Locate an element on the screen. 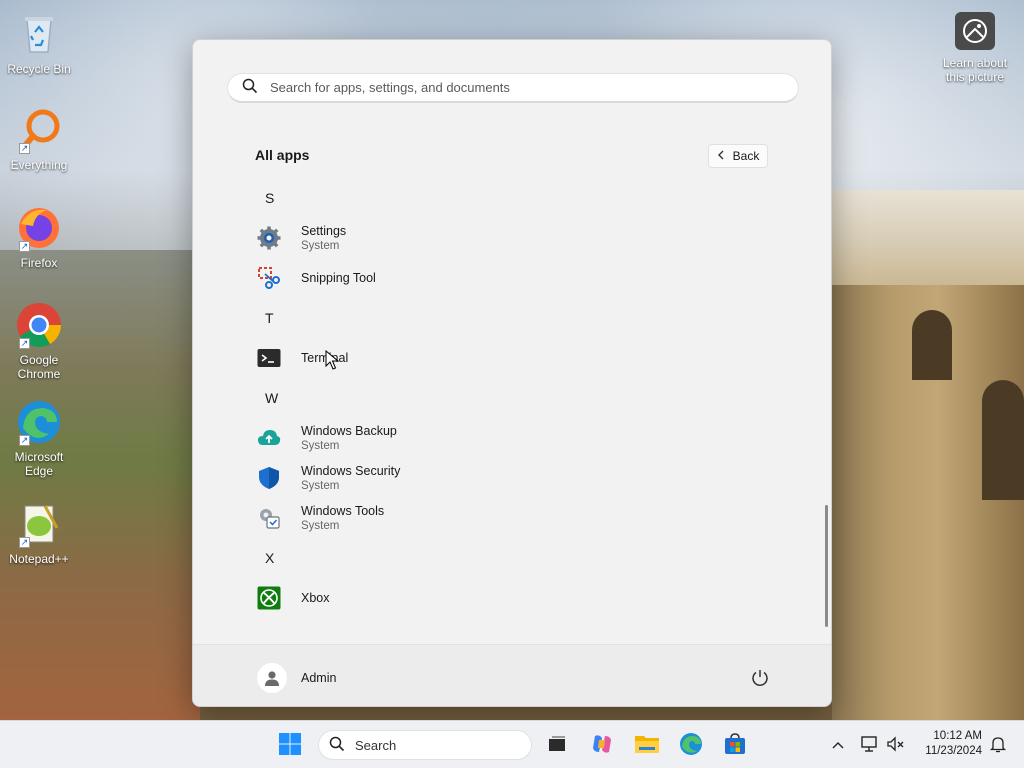  snipping-tool-icon is located at coordinates (269, 278).